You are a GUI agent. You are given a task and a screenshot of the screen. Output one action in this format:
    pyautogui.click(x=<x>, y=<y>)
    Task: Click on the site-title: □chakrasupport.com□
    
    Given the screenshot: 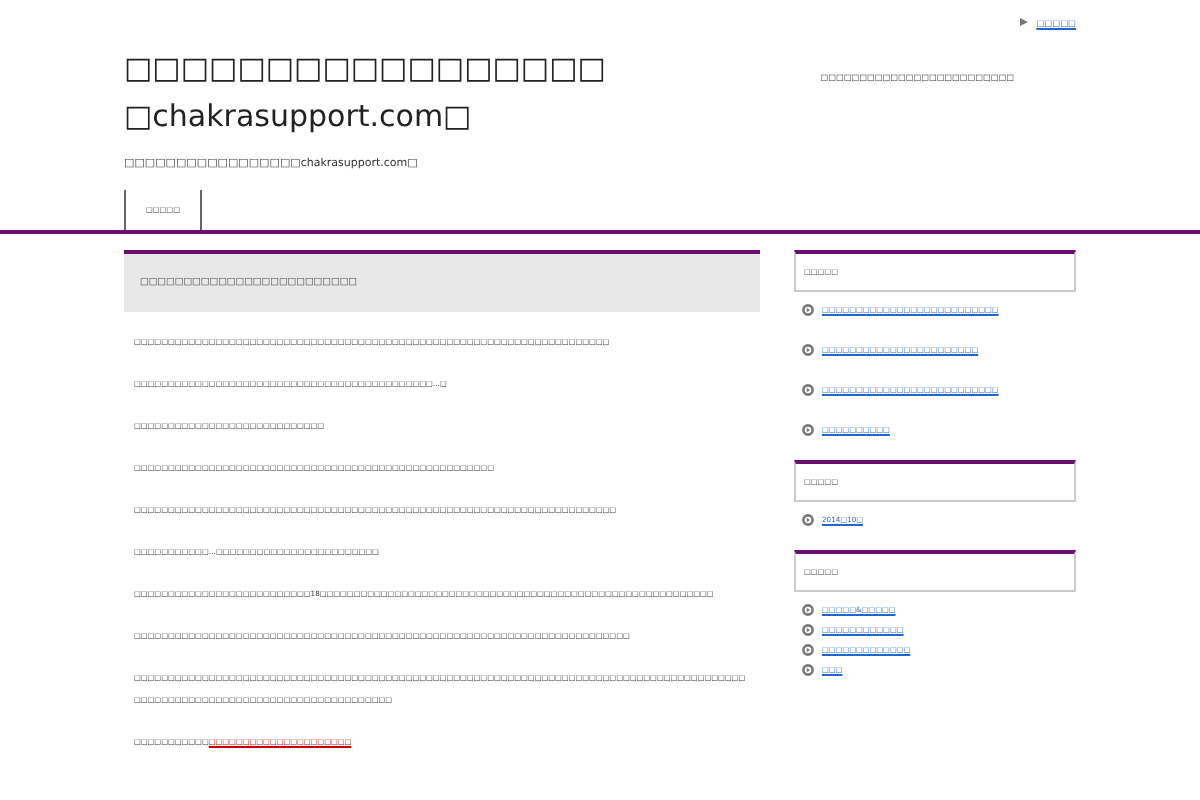 What is the action you would take?
    pyautogui.click(x=299, y=117)
    